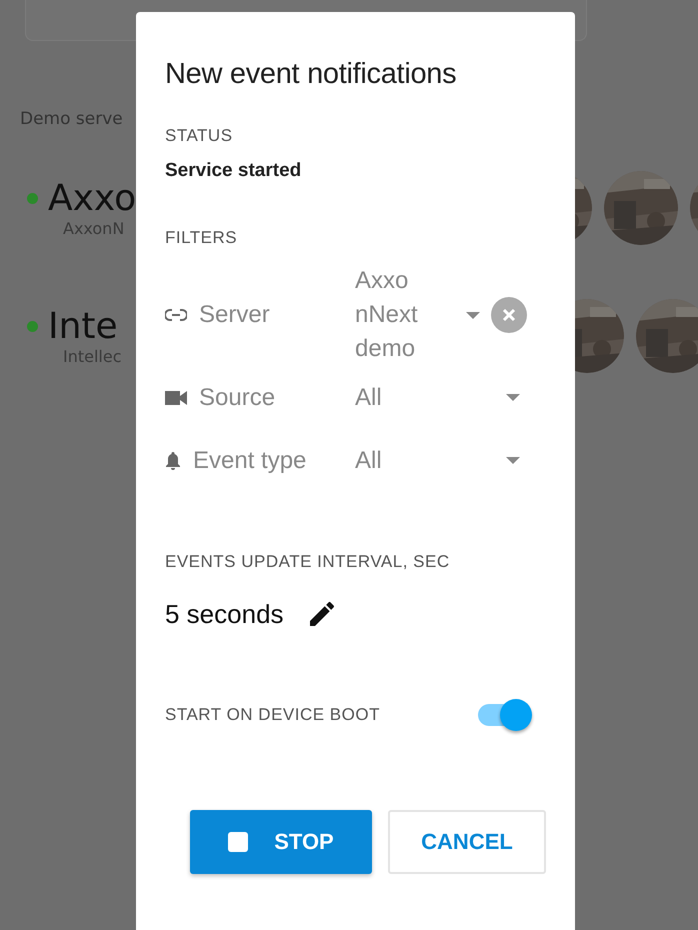  I want to click on server-name: Inte, so click(83, 326).